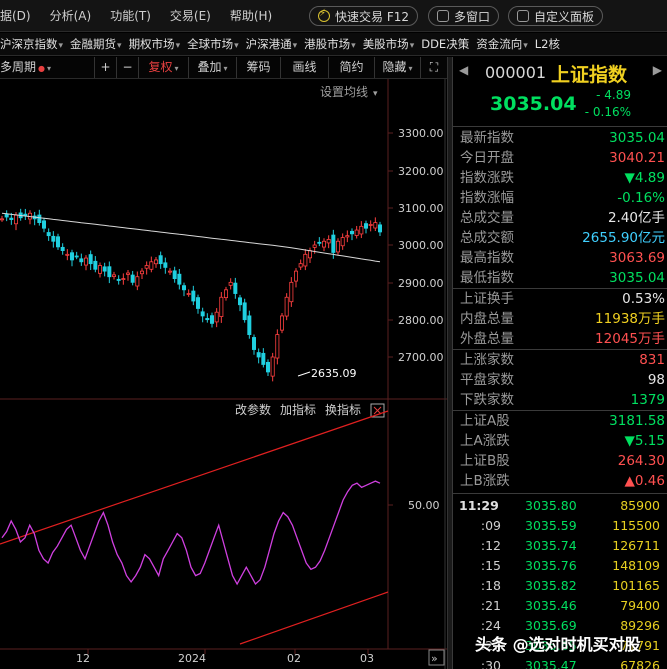 The height and width of the screenshot is (669, 667). What do you see at coordinates (487, 178) in the screenshot?
I see `stat-label: 指数涨跌` at bounding box center [487, 178].